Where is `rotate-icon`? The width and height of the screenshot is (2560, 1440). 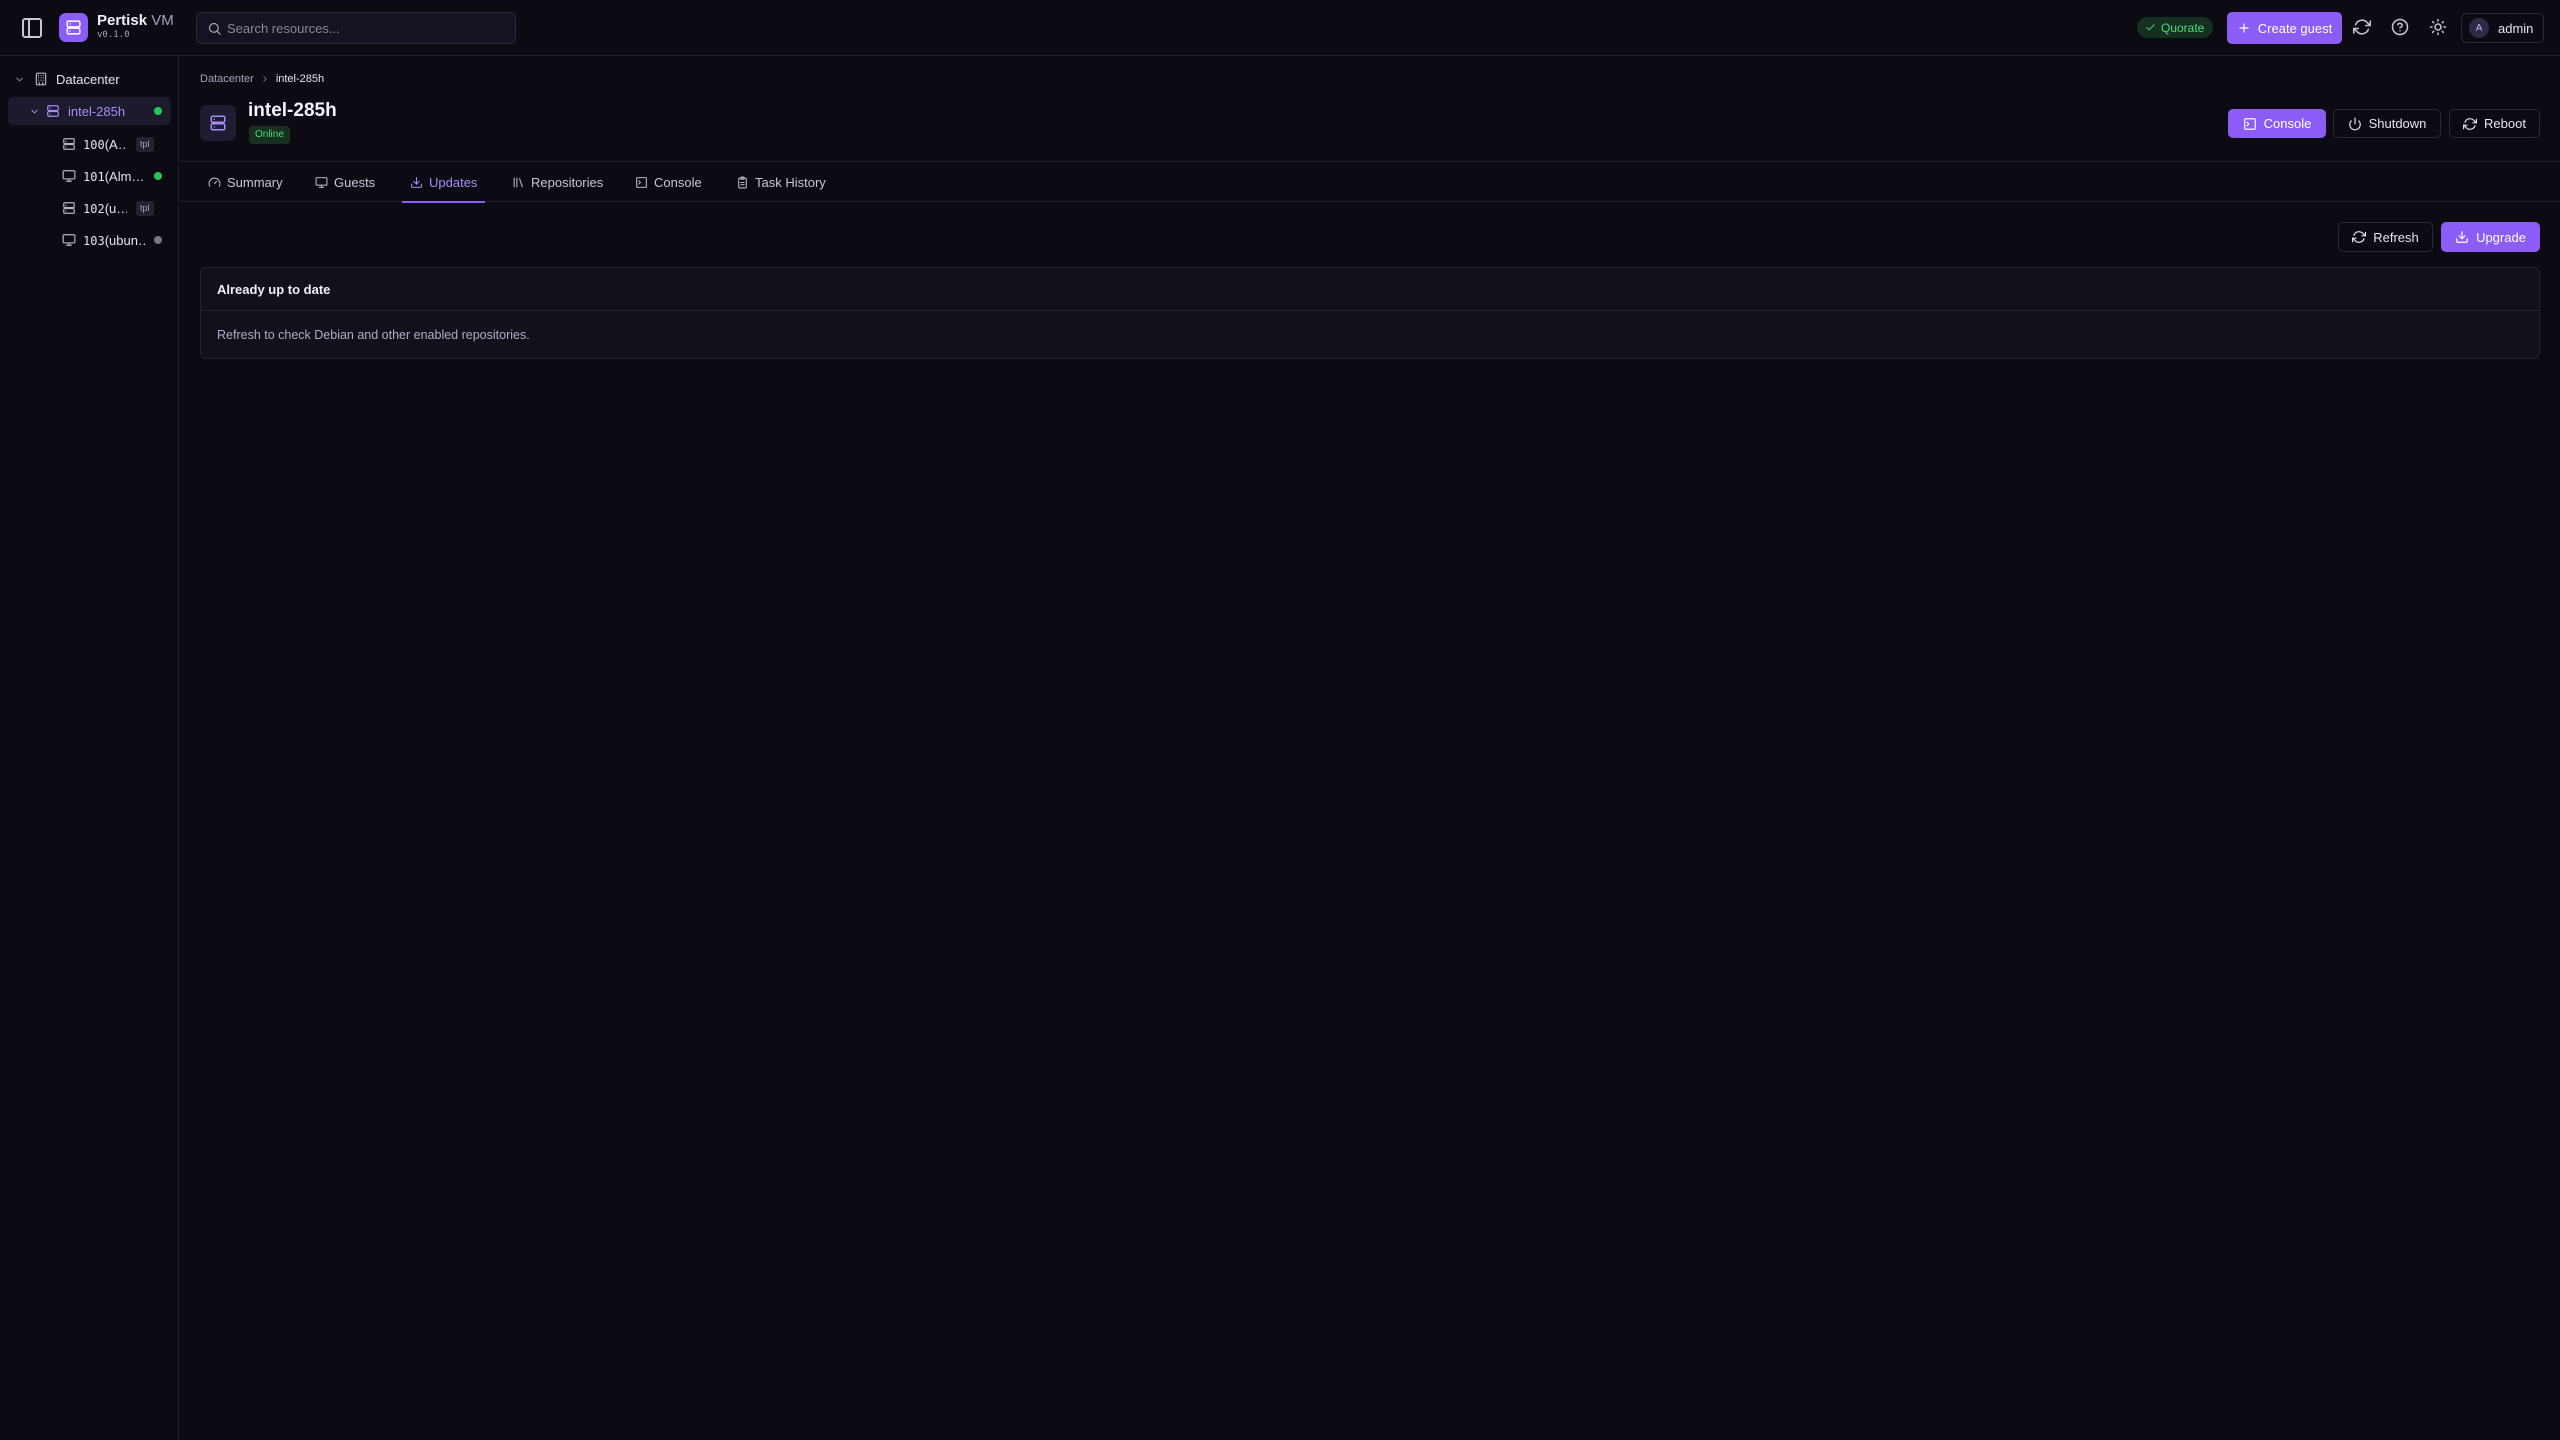
rotate-icon is located at coordinates (2470, 124).